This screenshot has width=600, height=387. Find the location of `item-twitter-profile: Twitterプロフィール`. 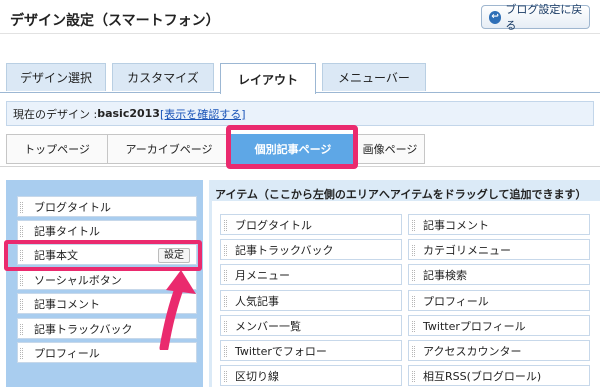

item-twitter-profile: Twitterプロフィール is located at coordinates (499, 325).